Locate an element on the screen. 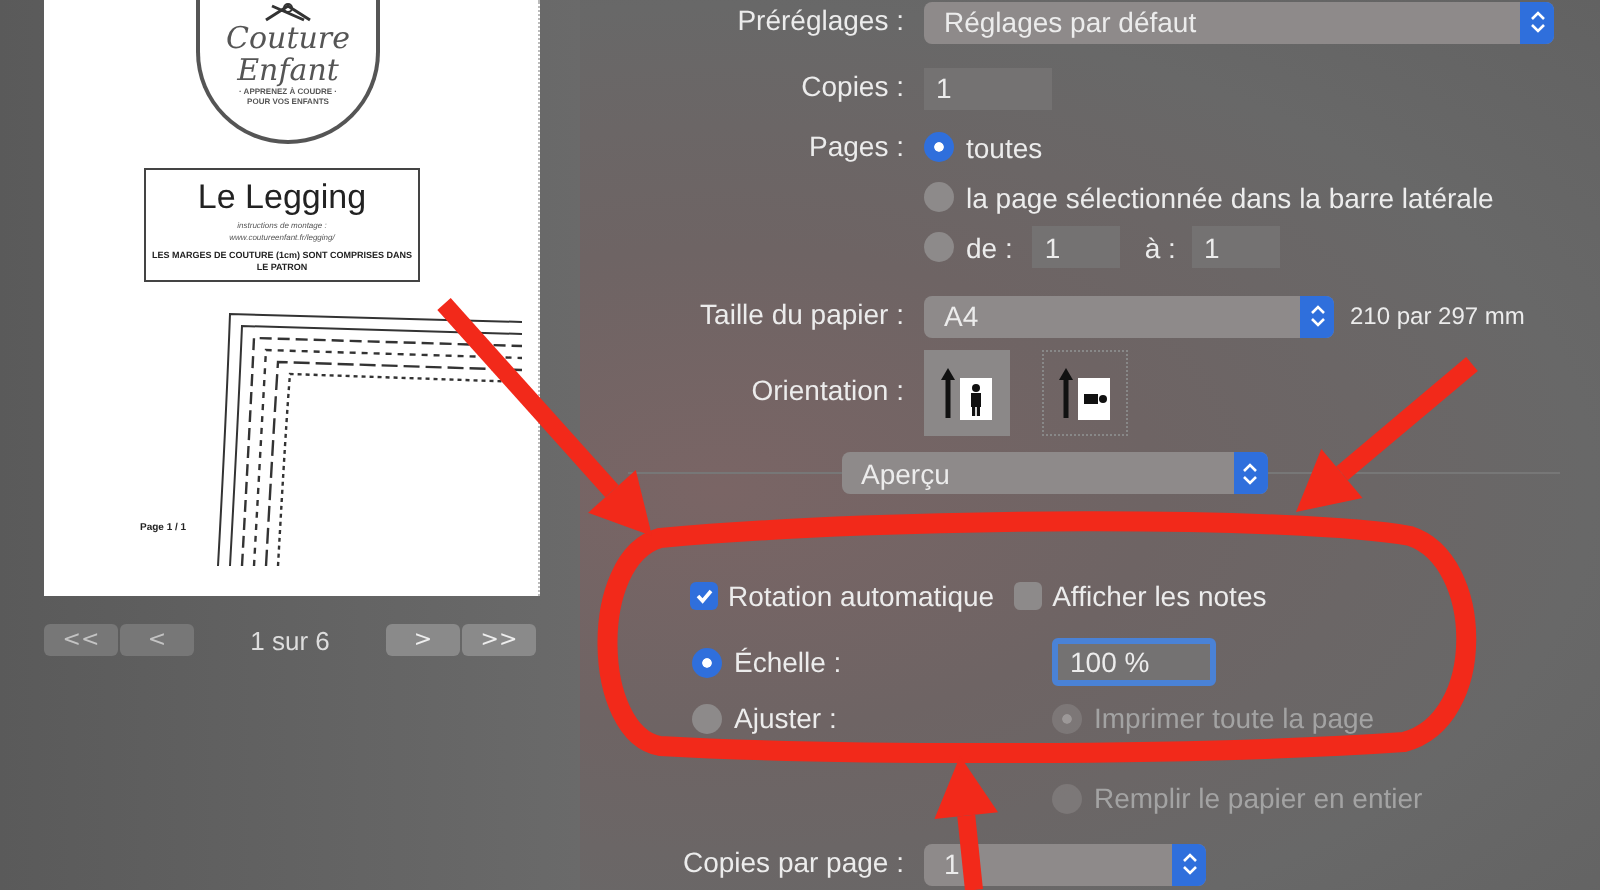 The width and height of the screenshot is (1600, 890). document-title: Le Legging is located at coordinates (282, 198).